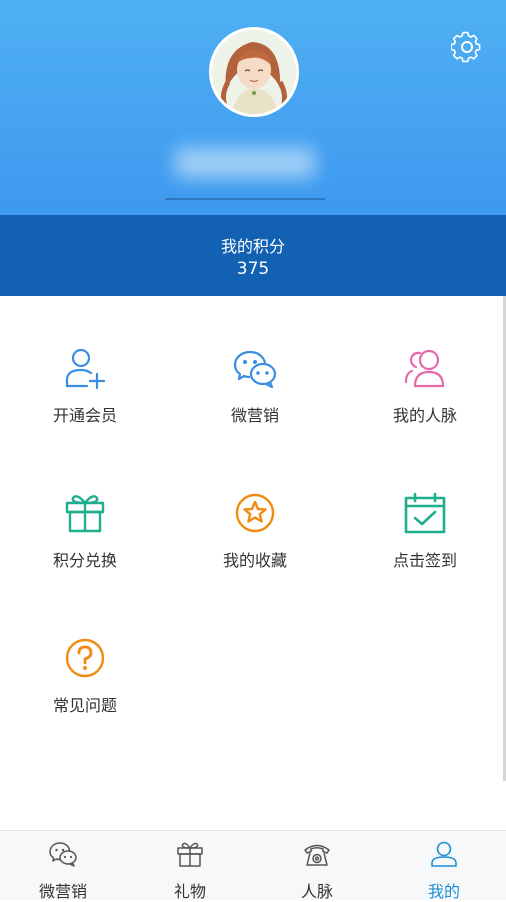 Image resolution: width=506 pixels, height=902 pixels. What do you see at coordinates (189, 891) in the screenshot?
I see `tab-label: 礼物` at bounding box center [189, 891].